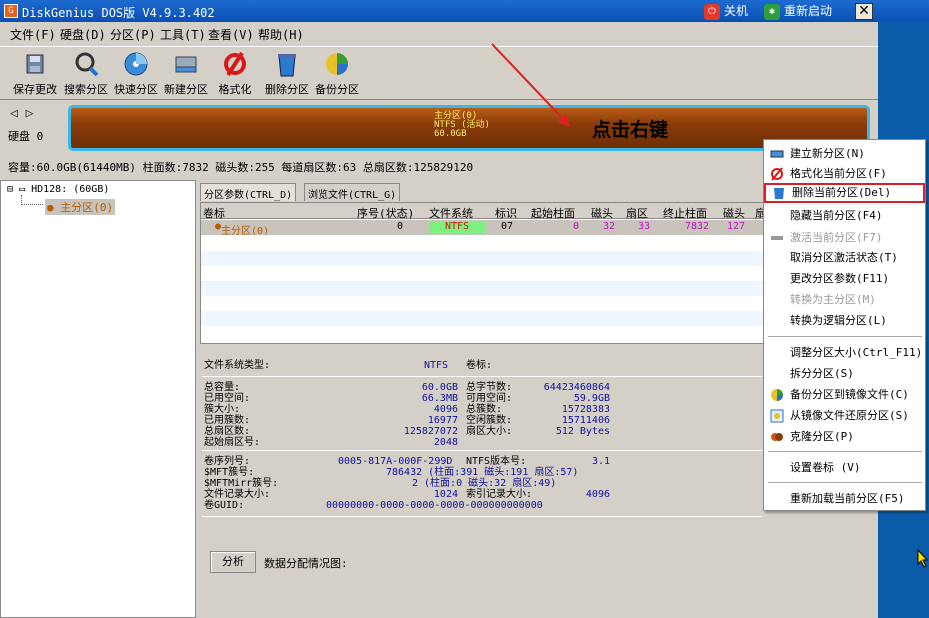 The height and width of the screenshot is (618, 929). I want to click on activate-icon, so click(777, 238).